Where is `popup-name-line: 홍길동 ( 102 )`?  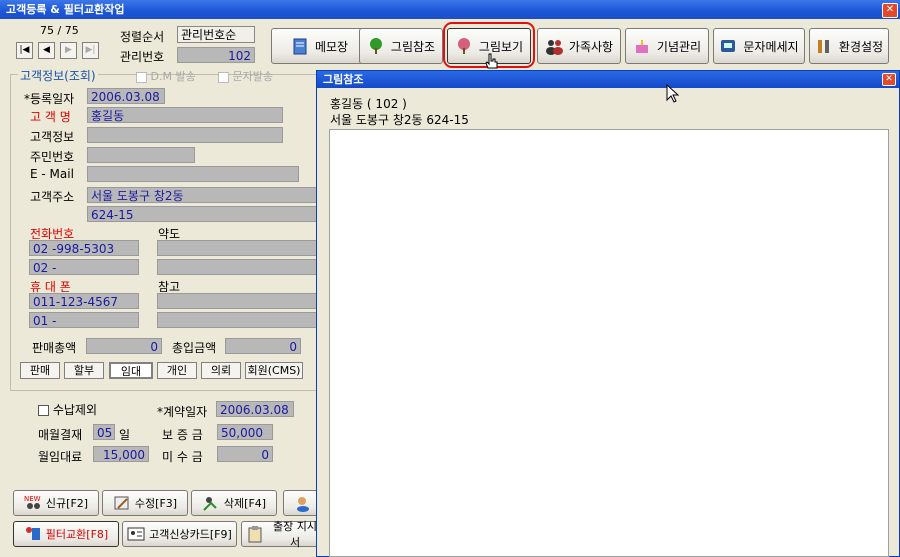
popup-name-line: 홍길동 ( 102 ) is located at coordinates (368, 104).